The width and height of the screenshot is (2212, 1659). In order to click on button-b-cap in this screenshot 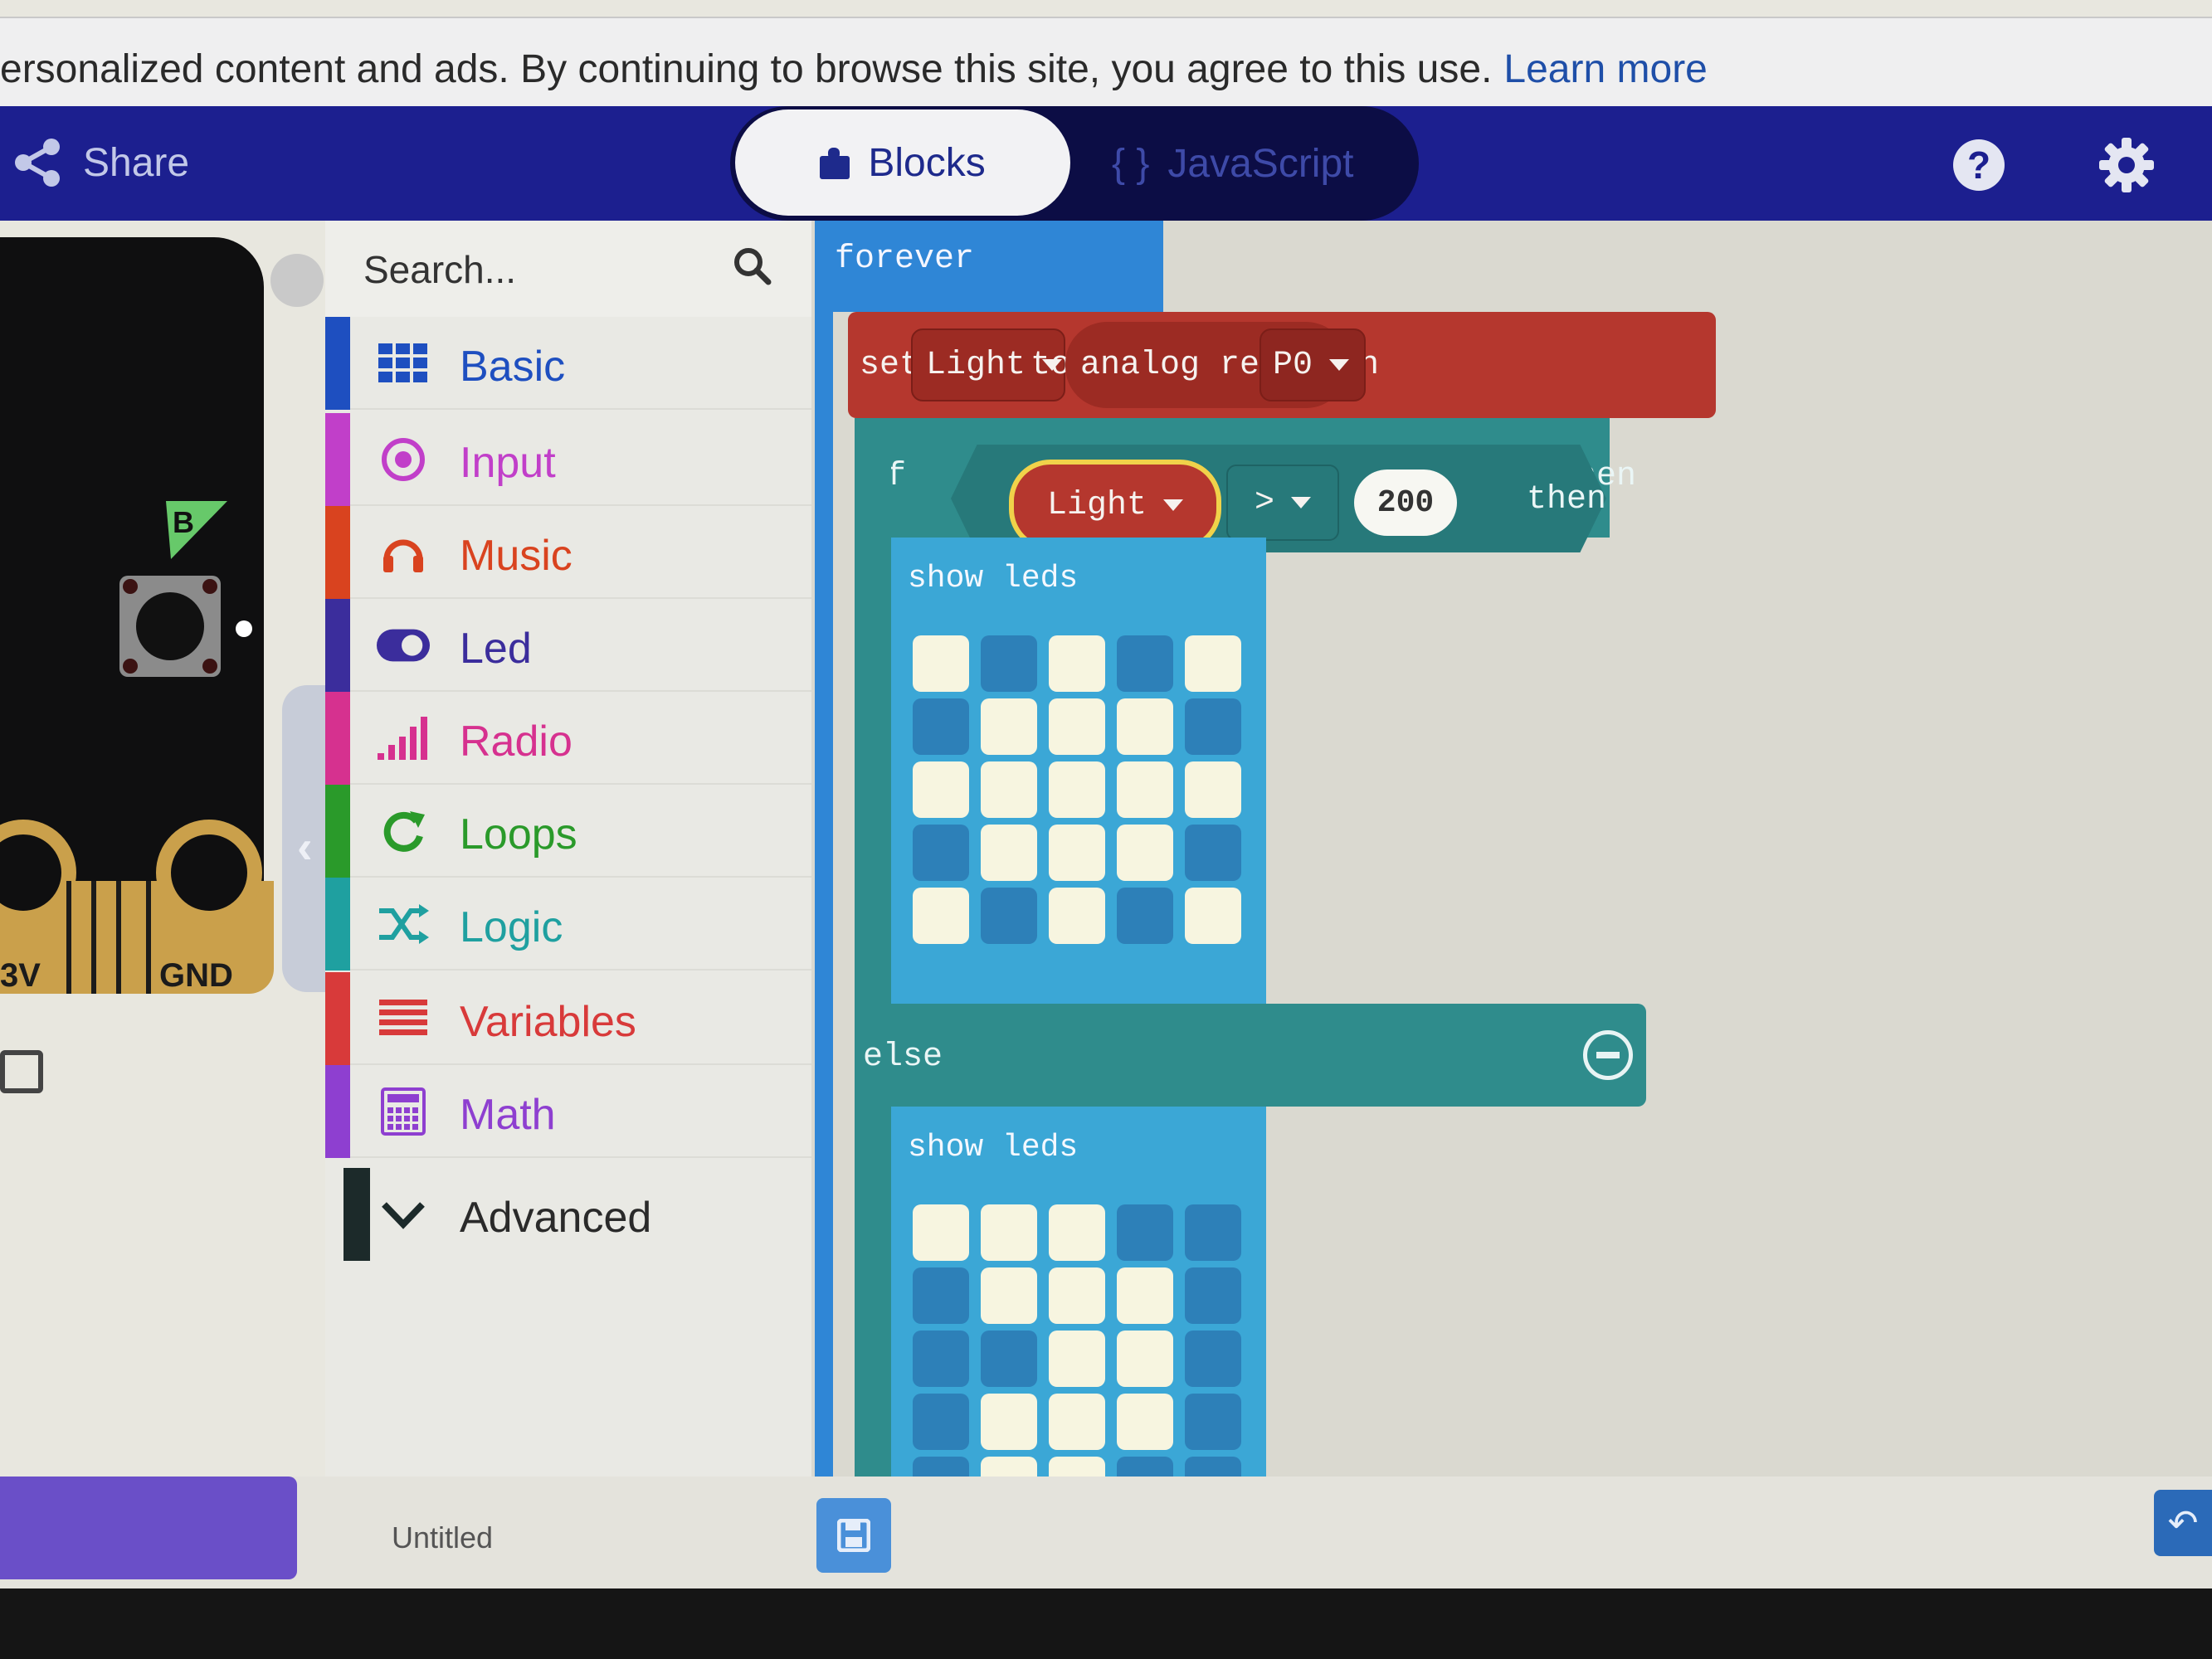, I will do `click(170, 626)`.